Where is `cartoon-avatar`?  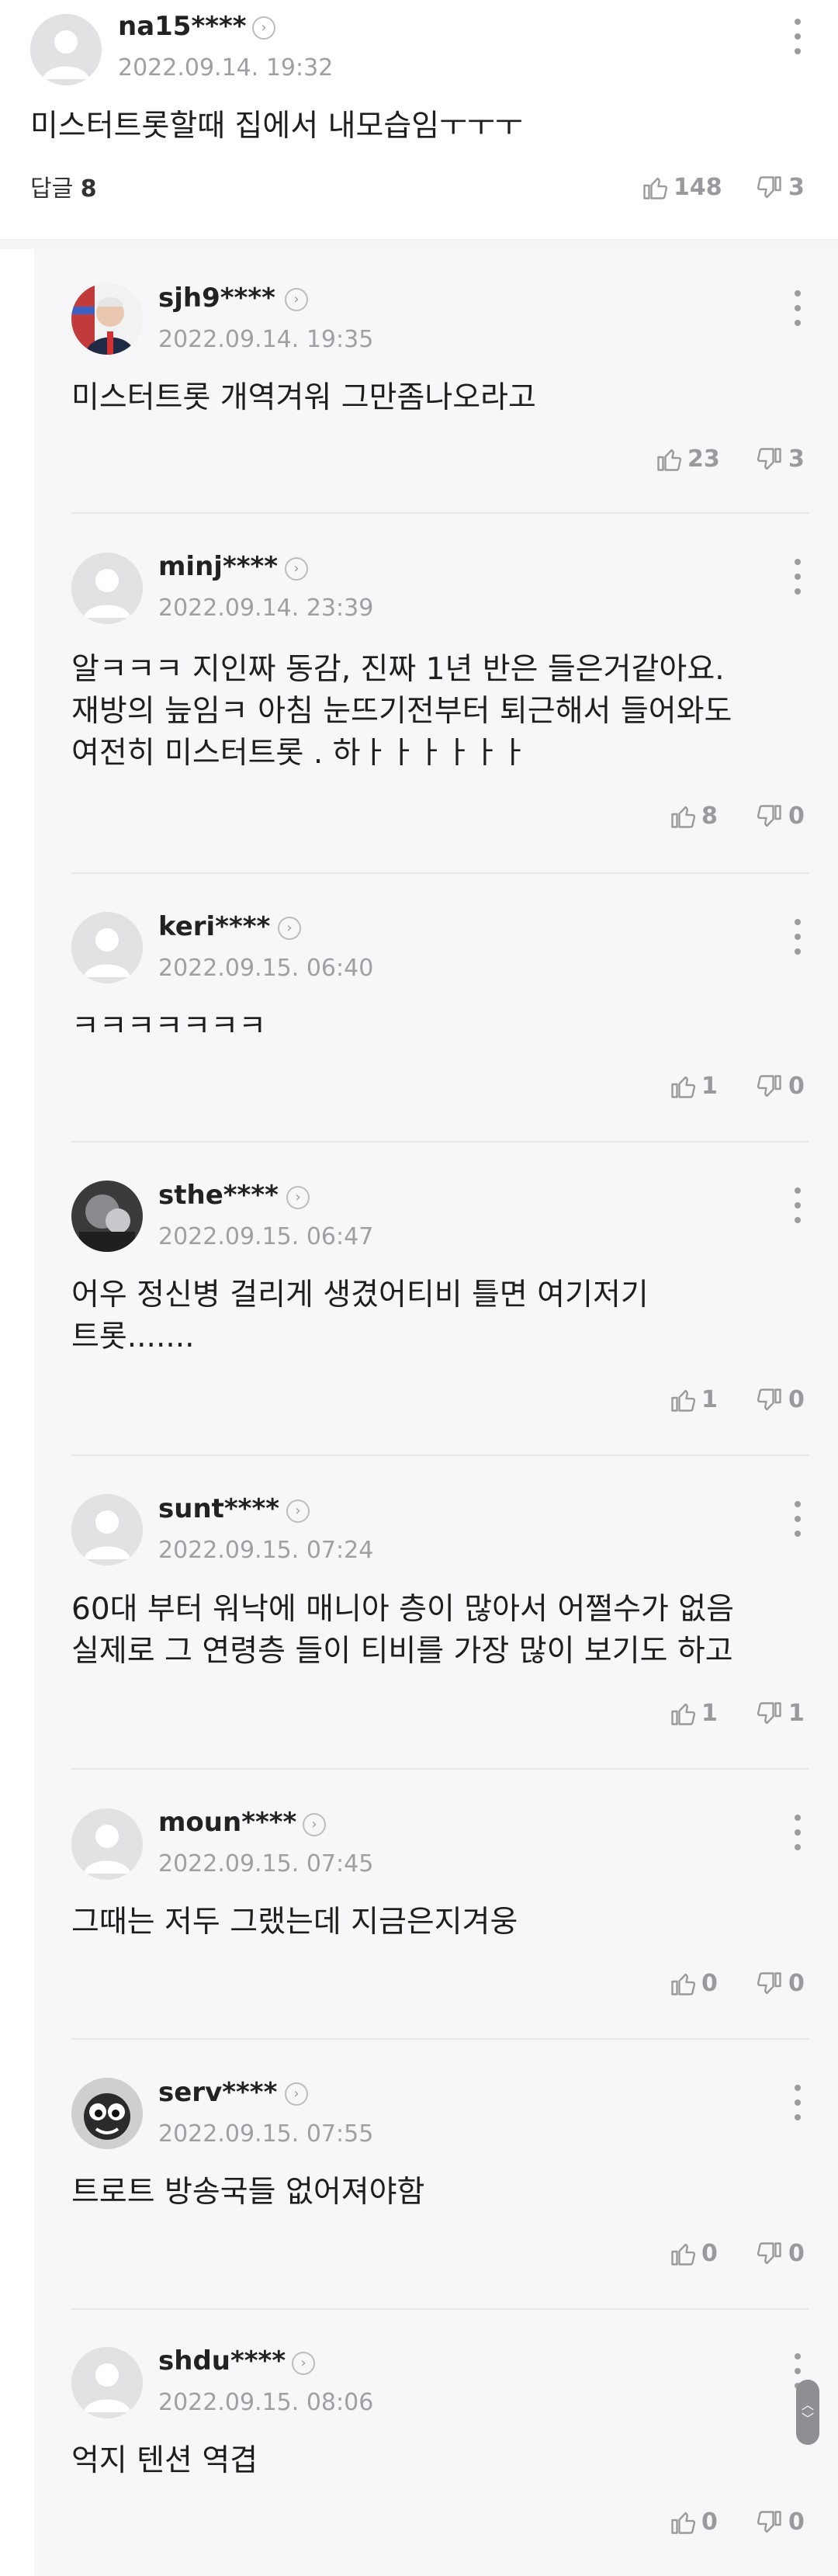 cartoon-avatar is located at coordinates (107, 2113).